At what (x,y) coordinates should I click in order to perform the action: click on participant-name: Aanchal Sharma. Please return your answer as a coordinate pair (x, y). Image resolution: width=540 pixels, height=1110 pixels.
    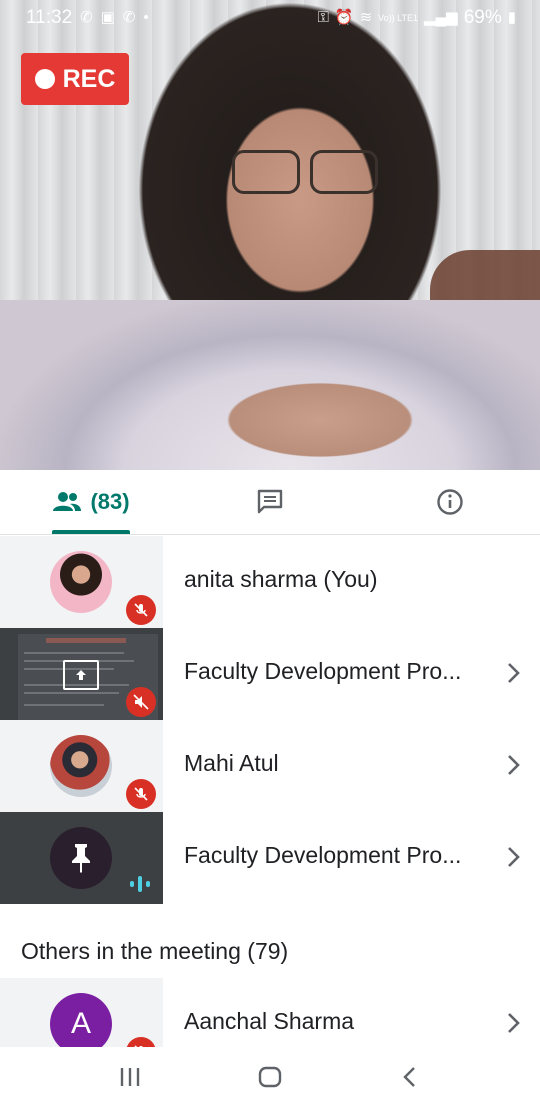
    Looking at the image, I should click on (269, 1021).